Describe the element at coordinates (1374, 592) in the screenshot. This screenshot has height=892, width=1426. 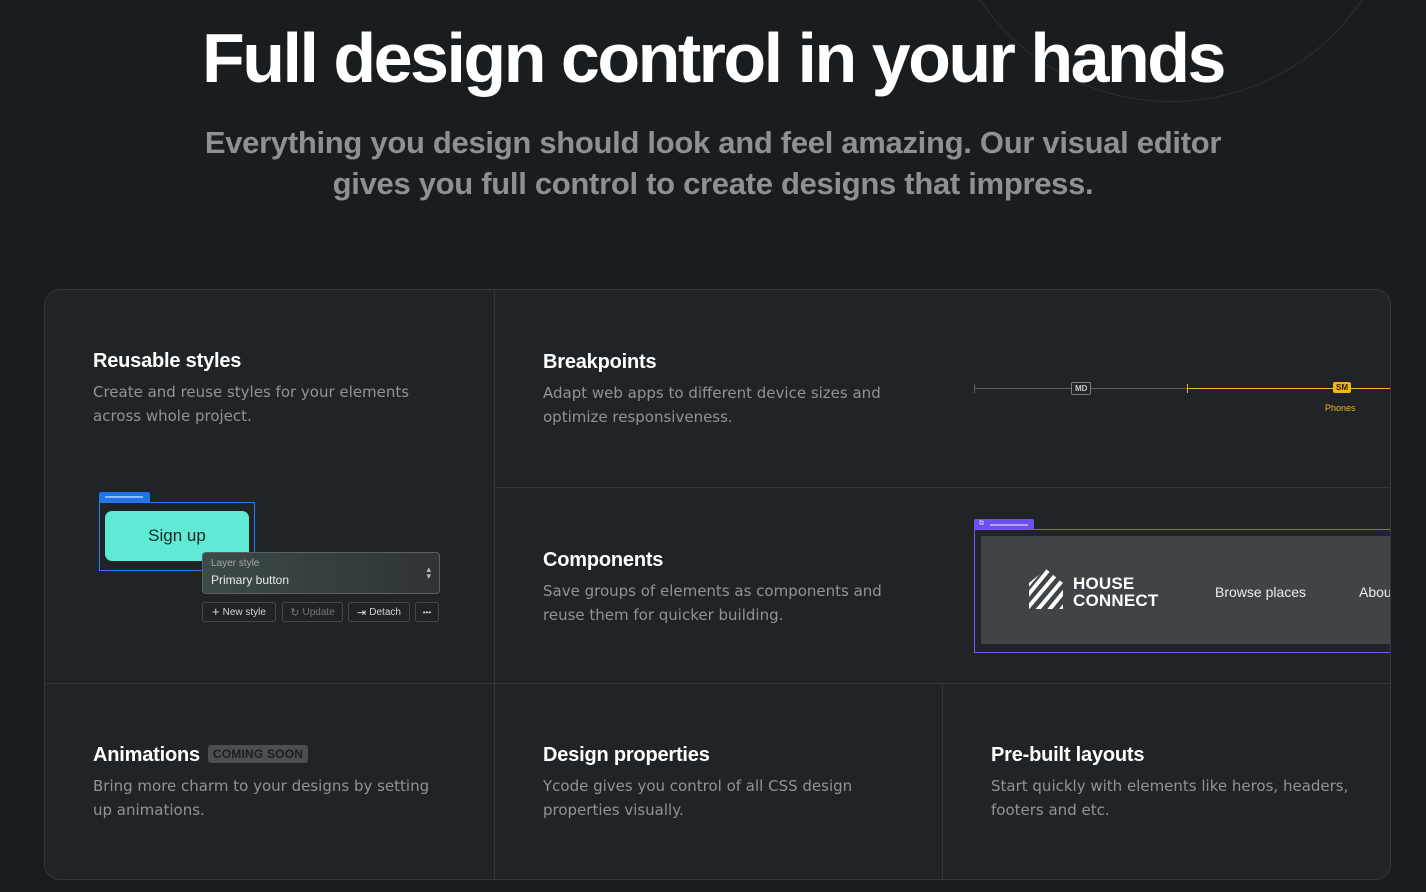
I see `nav-link-about: About` at that location.